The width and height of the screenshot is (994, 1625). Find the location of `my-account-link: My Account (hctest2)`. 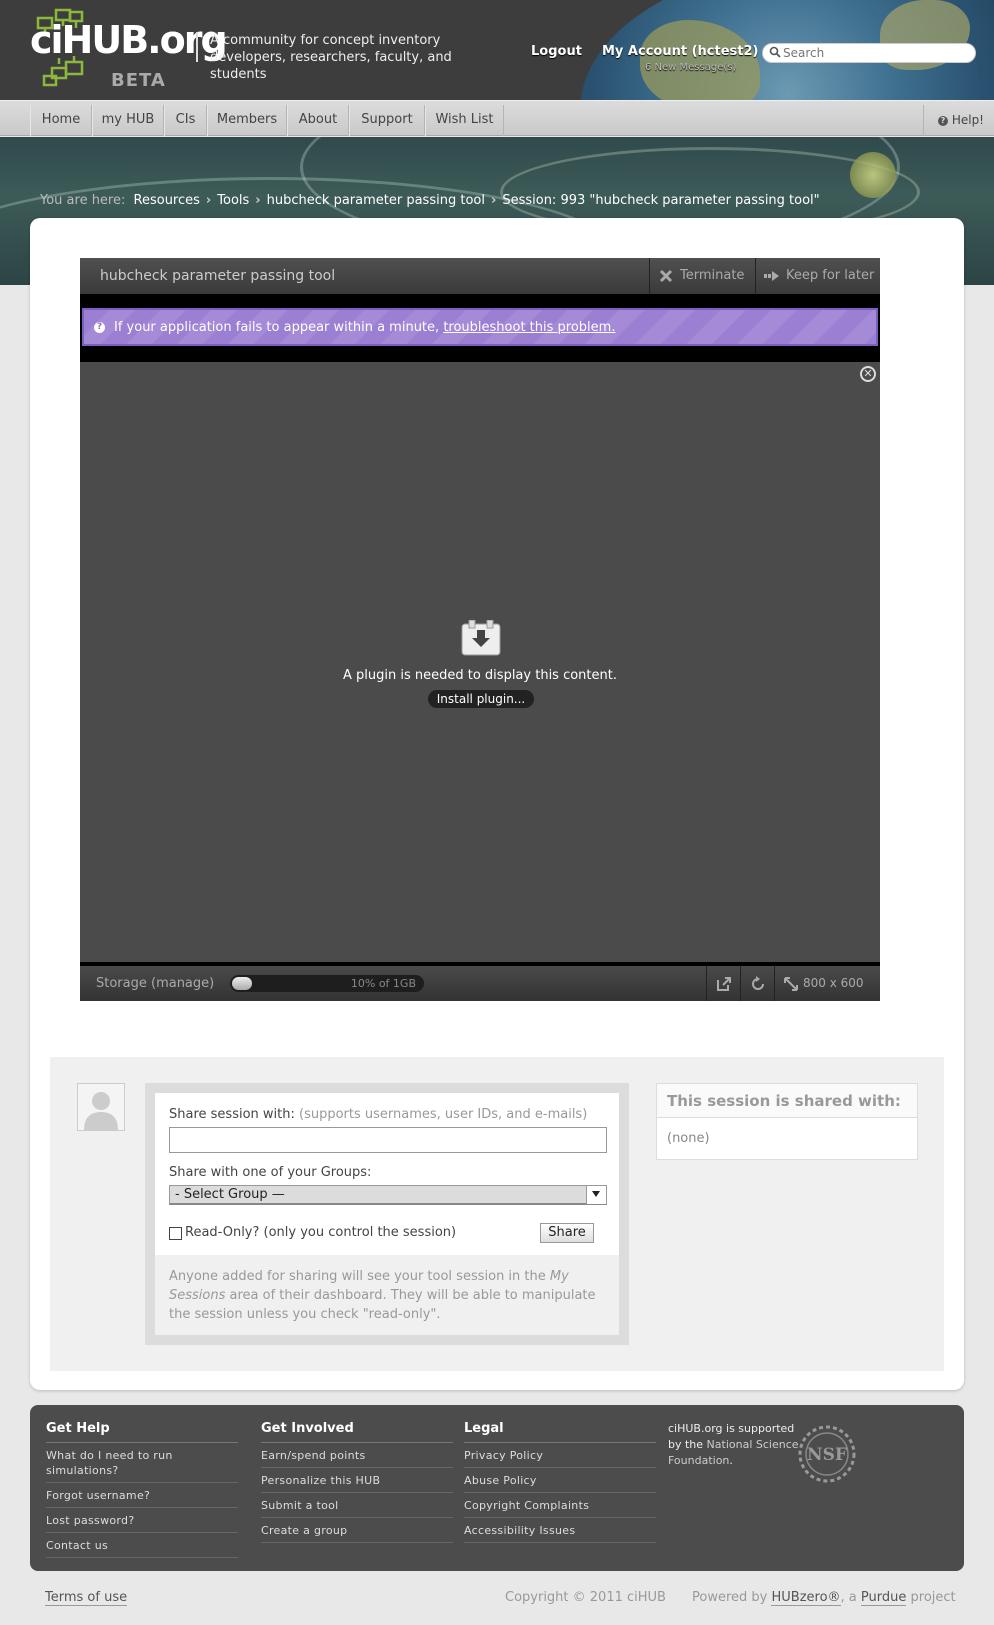

my-account-link: My Account (hctest2) is located at coordinates (680, 51).